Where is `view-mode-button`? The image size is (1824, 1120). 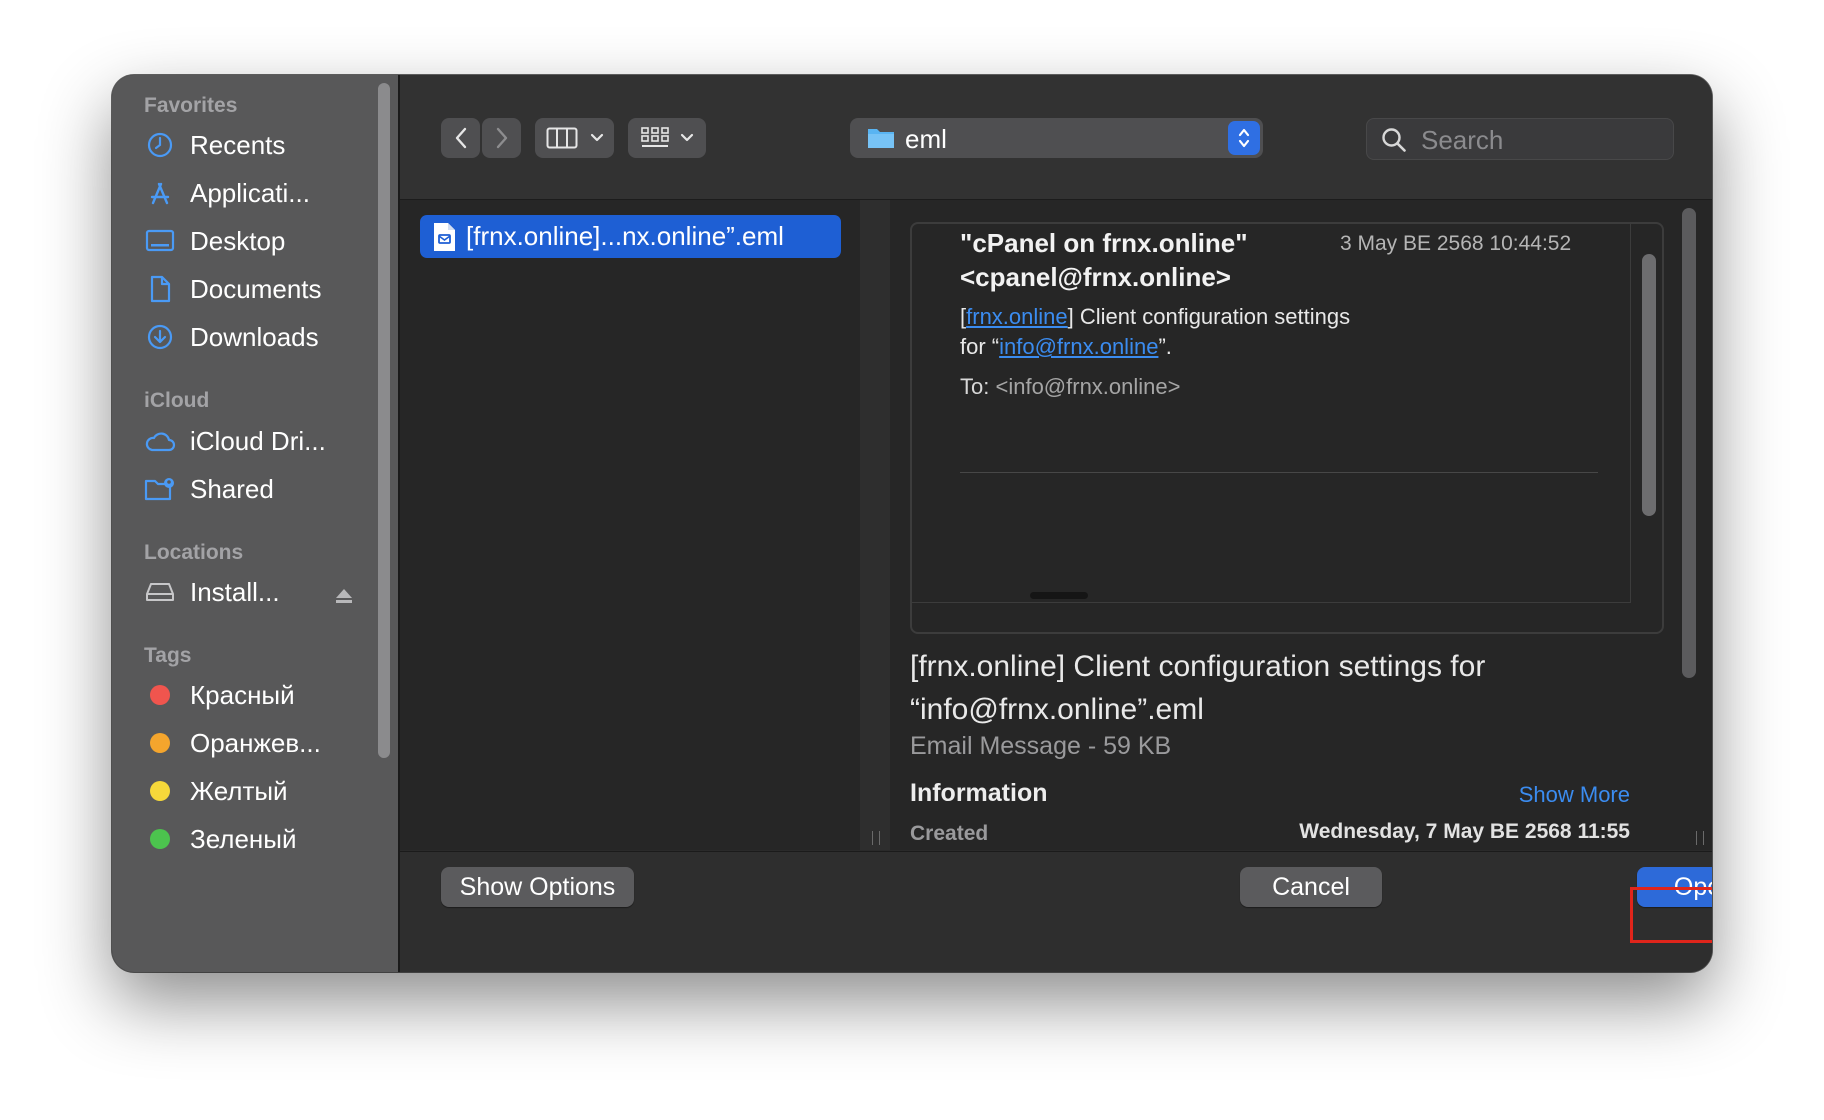 view-mode-button is located at coordinates (574, 138).